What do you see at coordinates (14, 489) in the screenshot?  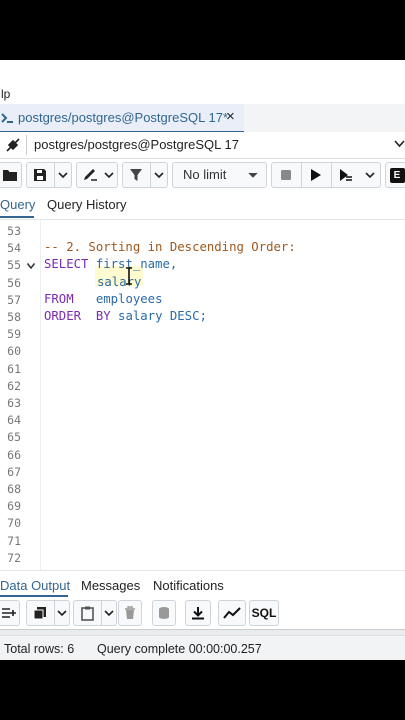 I see `line-number: 68` at bounding box center [14, 489].